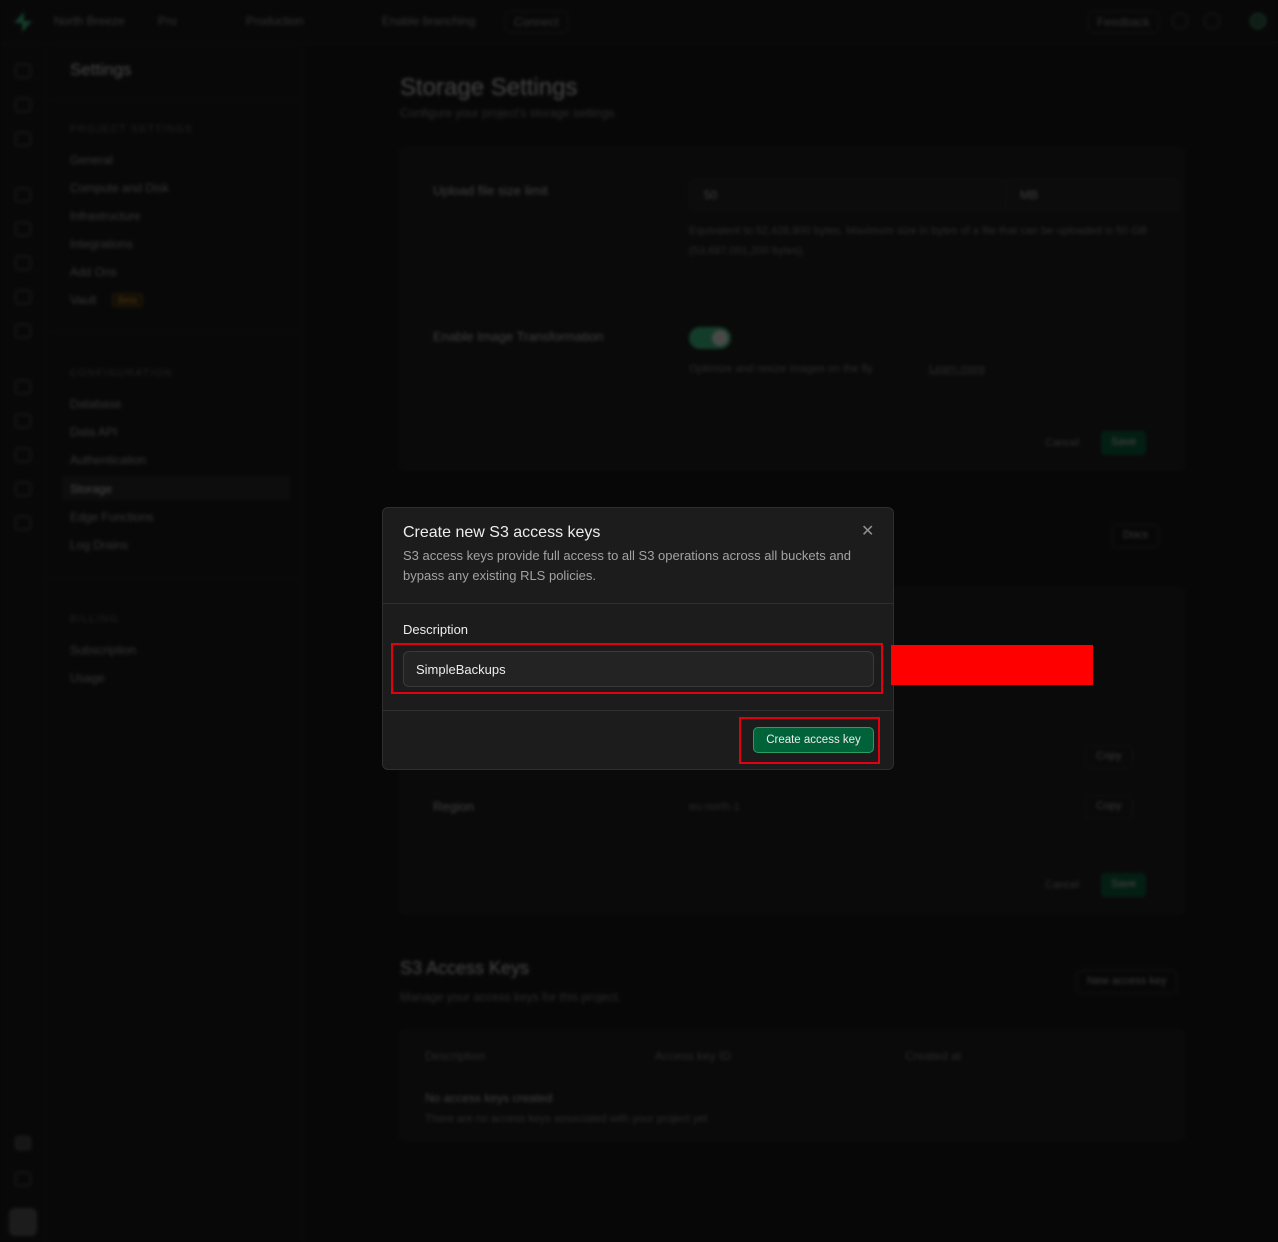  I want to click on close-icon: ✕, so click(867, 532).